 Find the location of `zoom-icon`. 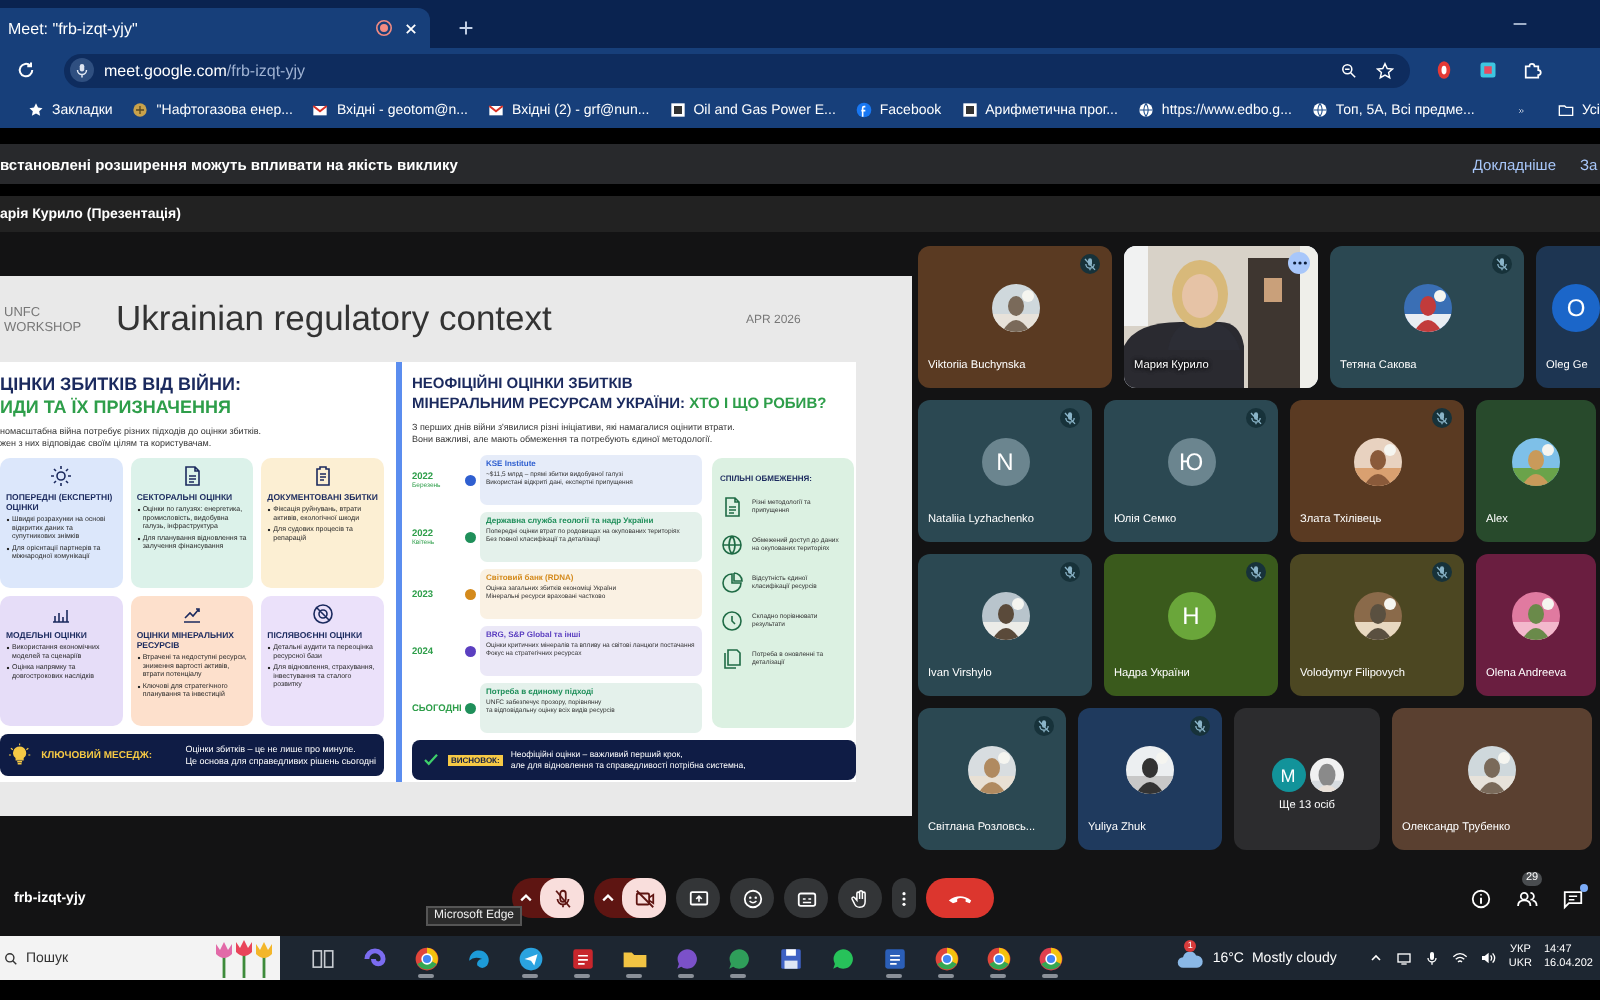

zoom-icon is located at coordinates (1349, 70).